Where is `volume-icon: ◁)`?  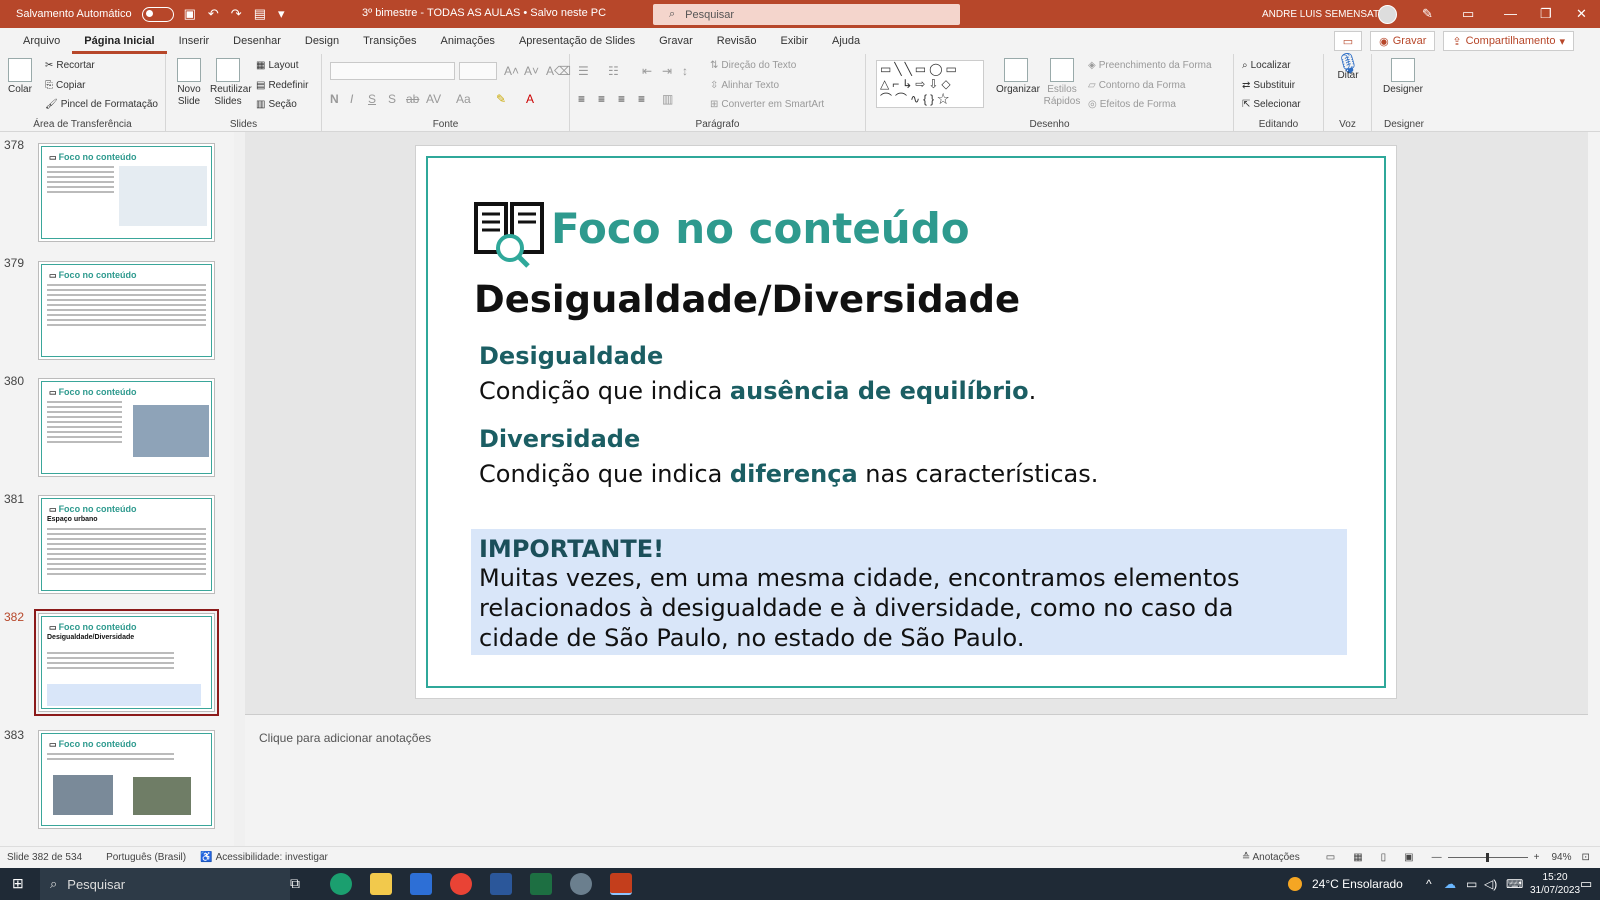
volume-icon: ◁) is located at coordinates (1490, 884).